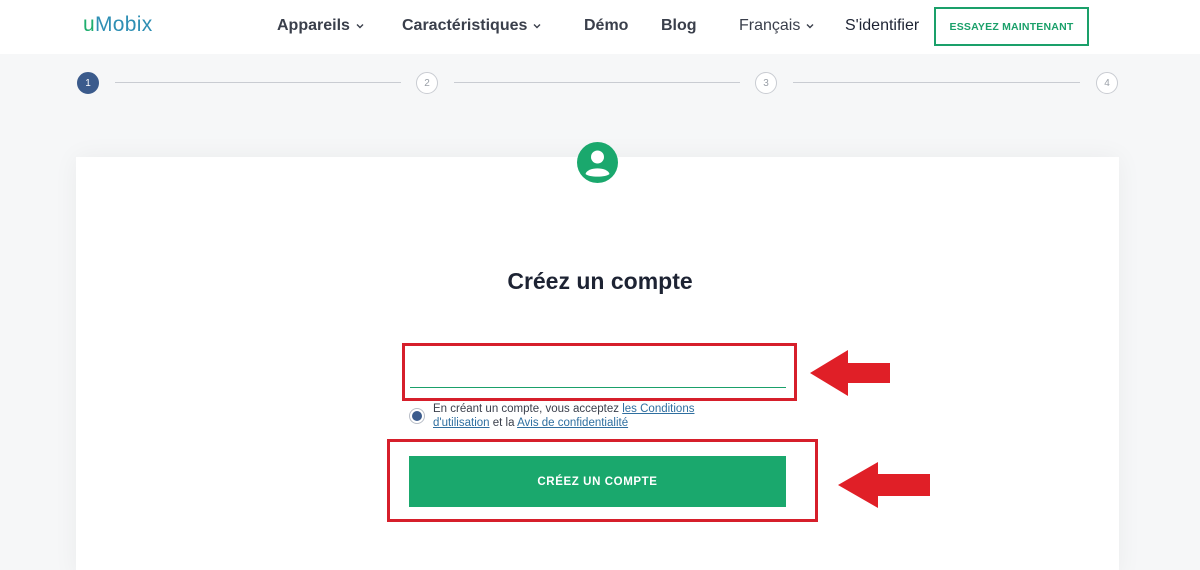 This screenshot has height=570, width=1200. I want to click on nav-blog: Blog, so click(679, 26).